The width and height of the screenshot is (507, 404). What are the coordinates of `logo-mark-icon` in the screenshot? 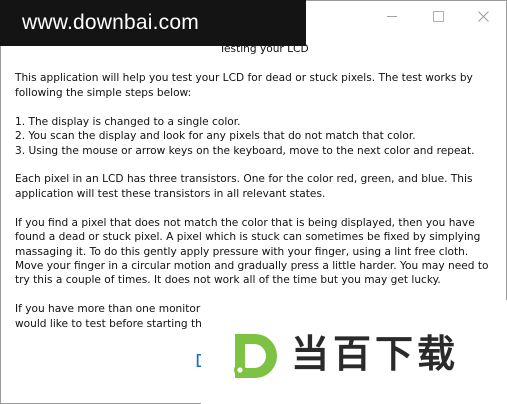 It's located at (255, 356).